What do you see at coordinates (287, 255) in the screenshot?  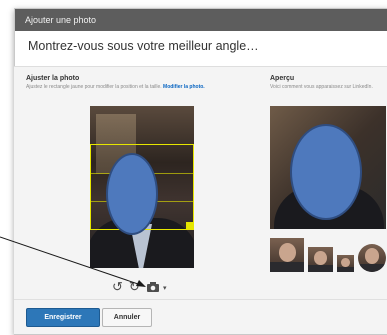 I see `thumbnail-large` at bounding box center [287, 255].